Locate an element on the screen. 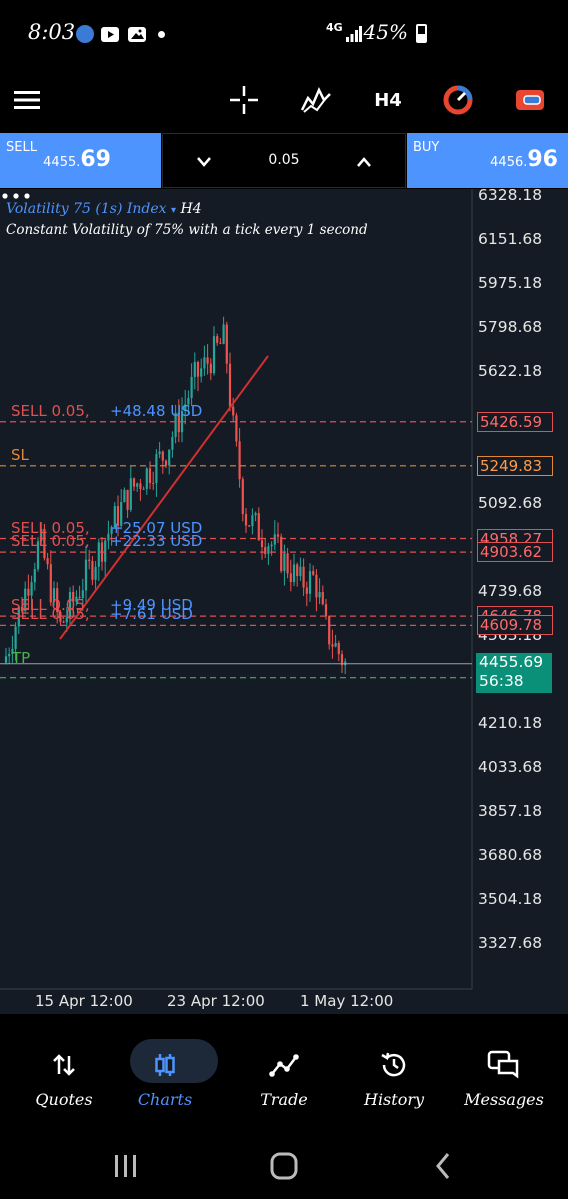 The image size is (568, 1199). nav-charts: Charts is located at coordinates (165, 1069).